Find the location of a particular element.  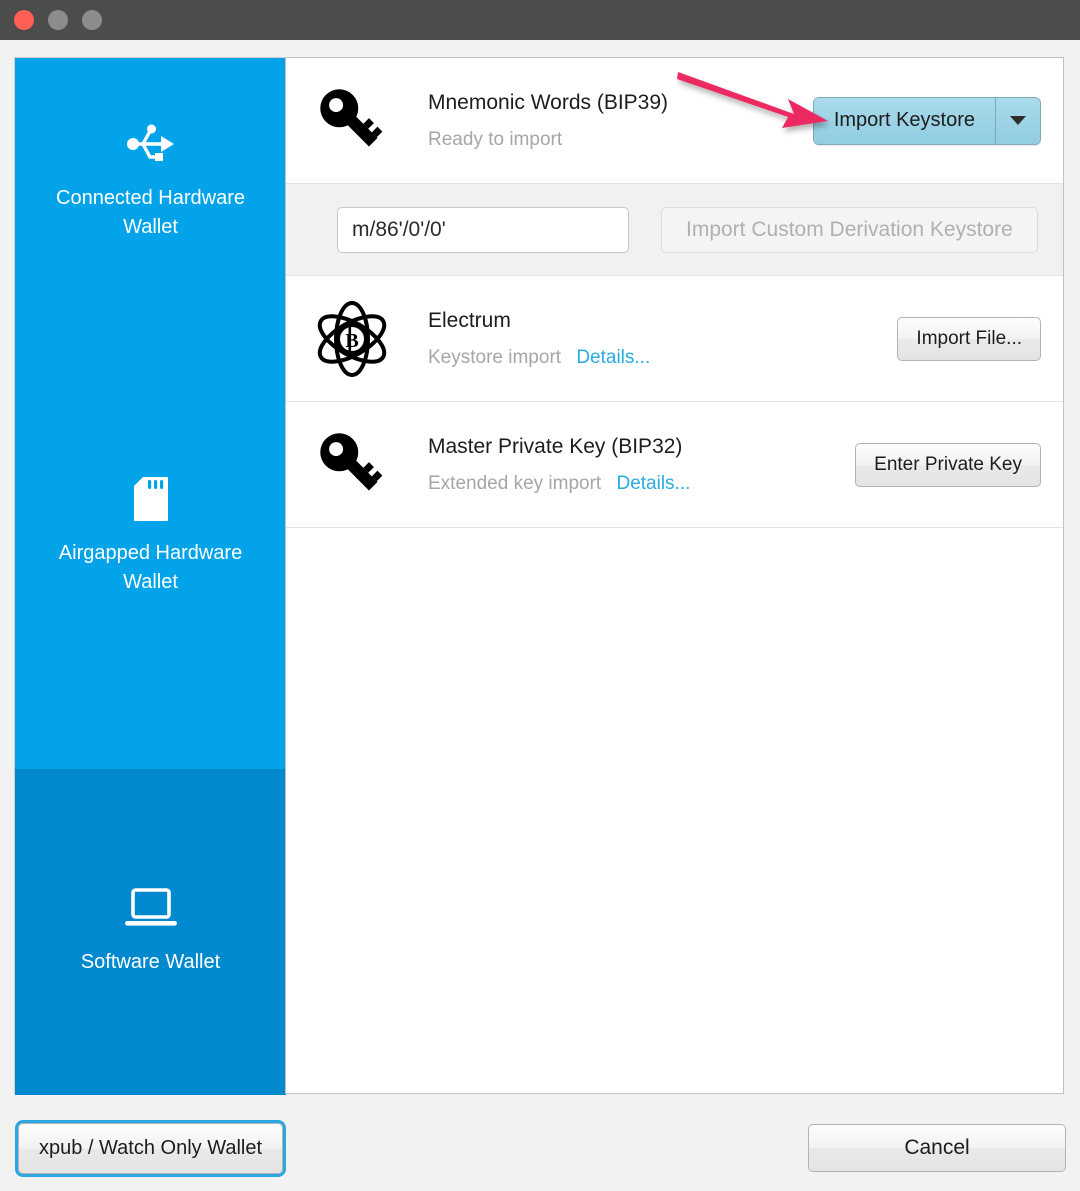

electrum-atom-icon: B is located at coordinates (352, 339).